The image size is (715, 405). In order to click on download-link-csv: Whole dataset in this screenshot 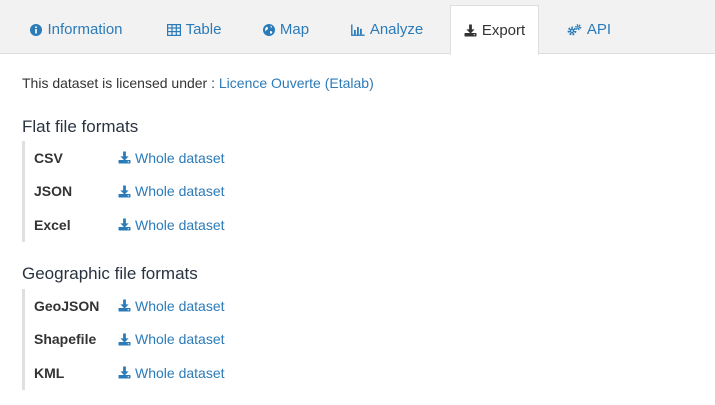, I will do `click(171, 158)`.